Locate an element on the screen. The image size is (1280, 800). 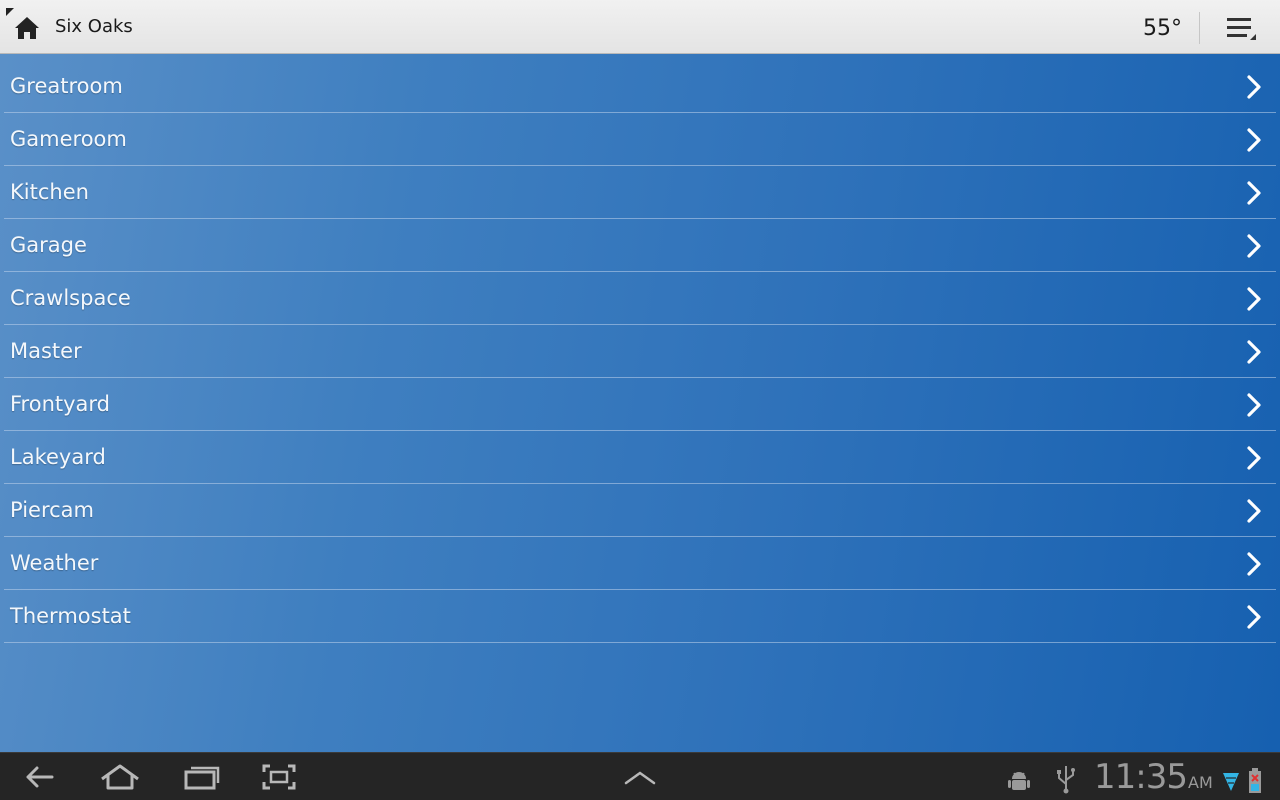
room-label: Thermostat is located at coordinates (70, 616).